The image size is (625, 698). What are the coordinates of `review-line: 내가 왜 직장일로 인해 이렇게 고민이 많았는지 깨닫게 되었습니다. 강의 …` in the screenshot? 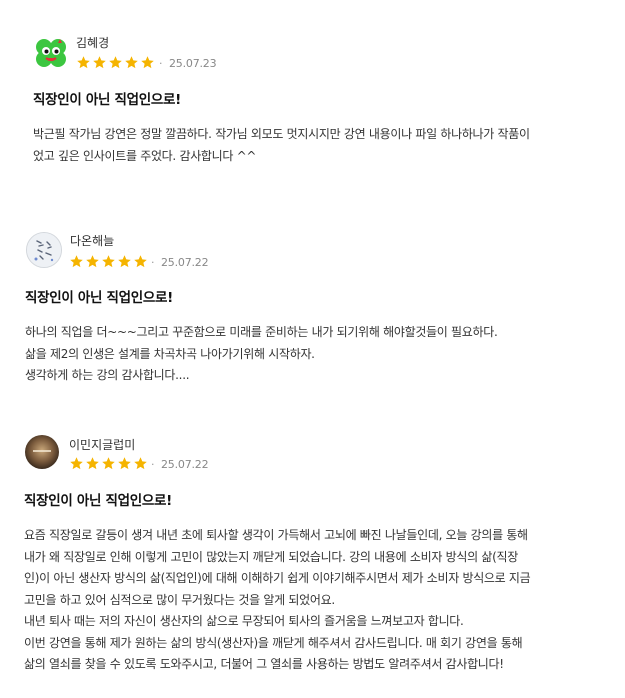 It's located at (271, 556).